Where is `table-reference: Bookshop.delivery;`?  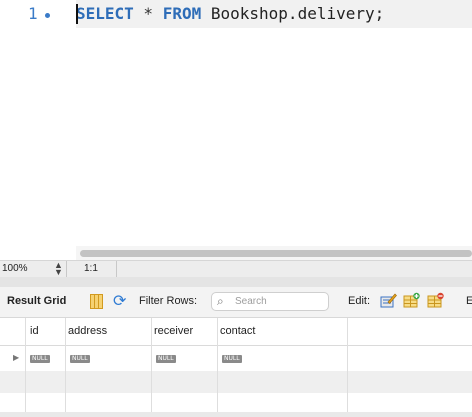 table-reference: Bookshop.delivery; is located at coordinates (293, 13).